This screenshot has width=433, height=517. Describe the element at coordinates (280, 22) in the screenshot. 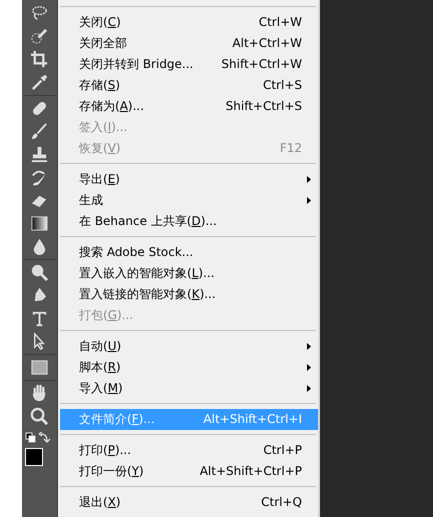

I see `shortcut-label: Ctrl+W` at that location.